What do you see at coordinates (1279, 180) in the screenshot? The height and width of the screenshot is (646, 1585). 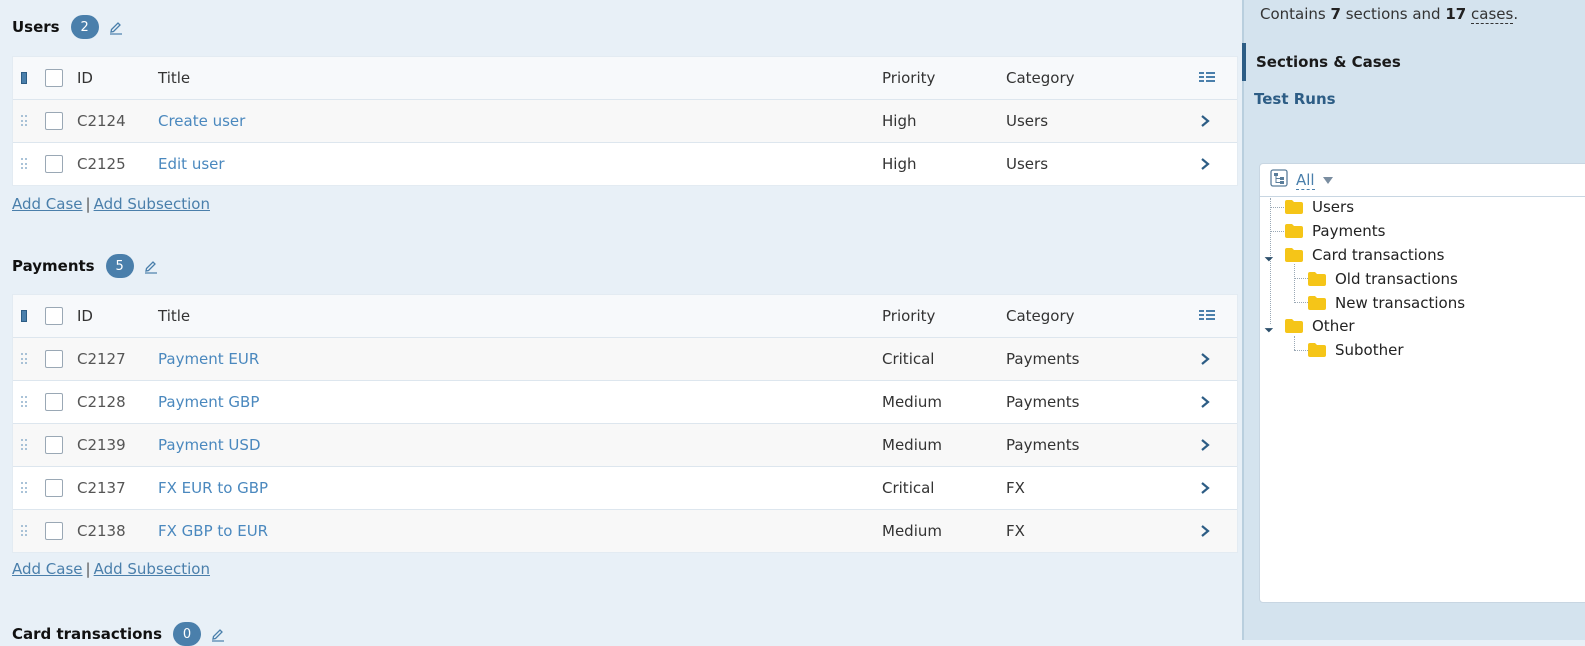 I see `tree-hierarchy-icon` at bounding box center [1279, 180].